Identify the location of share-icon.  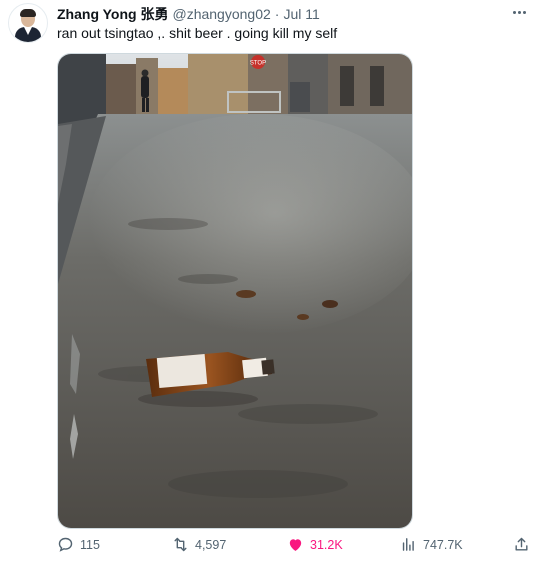
(521, 544).